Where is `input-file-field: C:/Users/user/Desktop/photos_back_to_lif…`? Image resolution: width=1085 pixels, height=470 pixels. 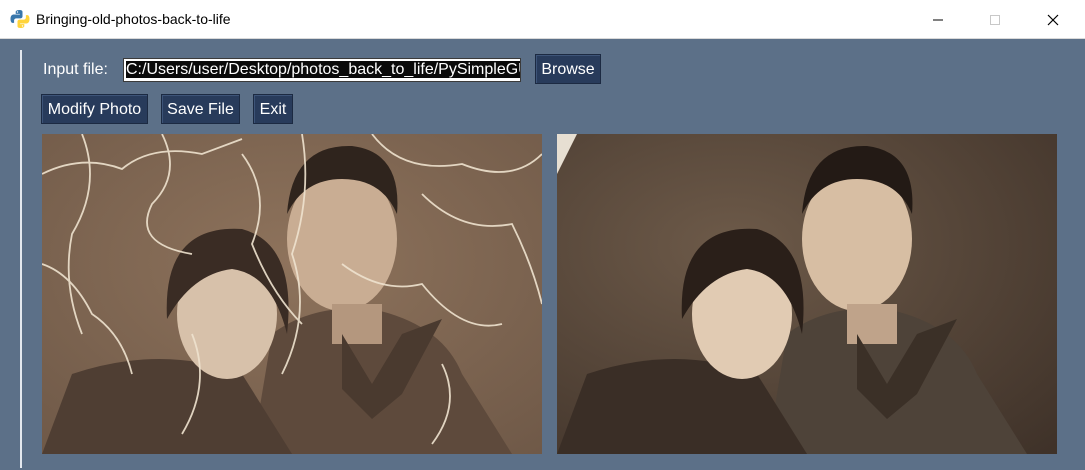 input-file-field: C:/Users/user/Desktop/photos_back_to_lif… is located at coordinates (322, 70).